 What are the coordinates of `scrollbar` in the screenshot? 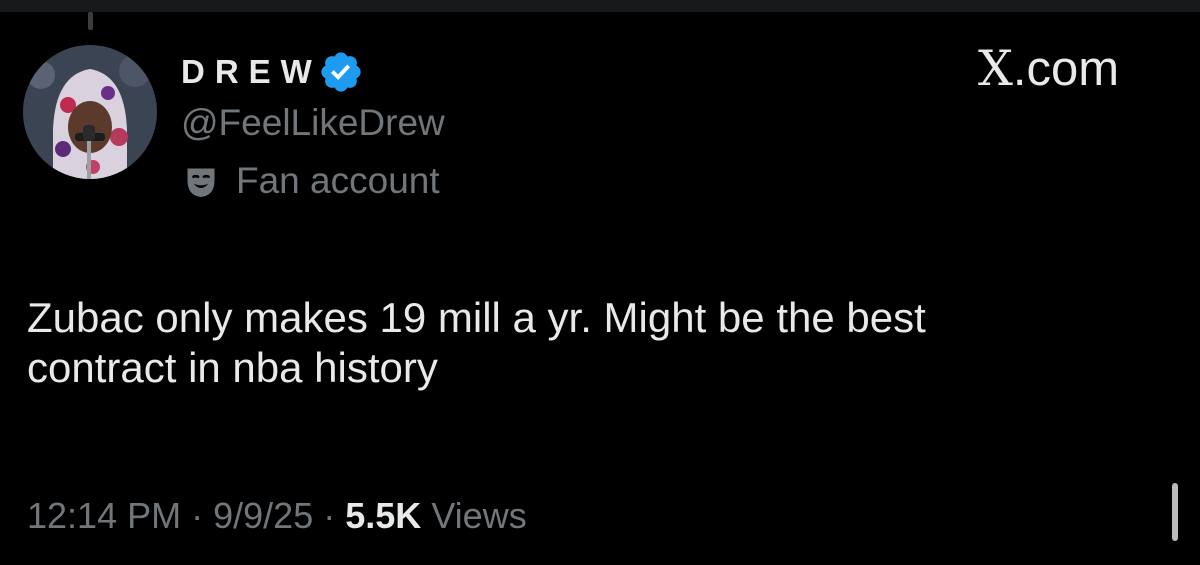 It's located at (1175, 512).